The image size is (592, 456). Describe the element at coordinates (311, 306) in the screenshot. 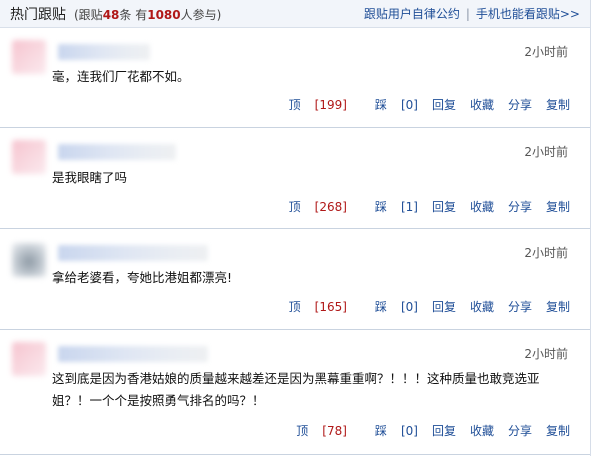

I see `upvote-button: 顶 [165]` at that location.